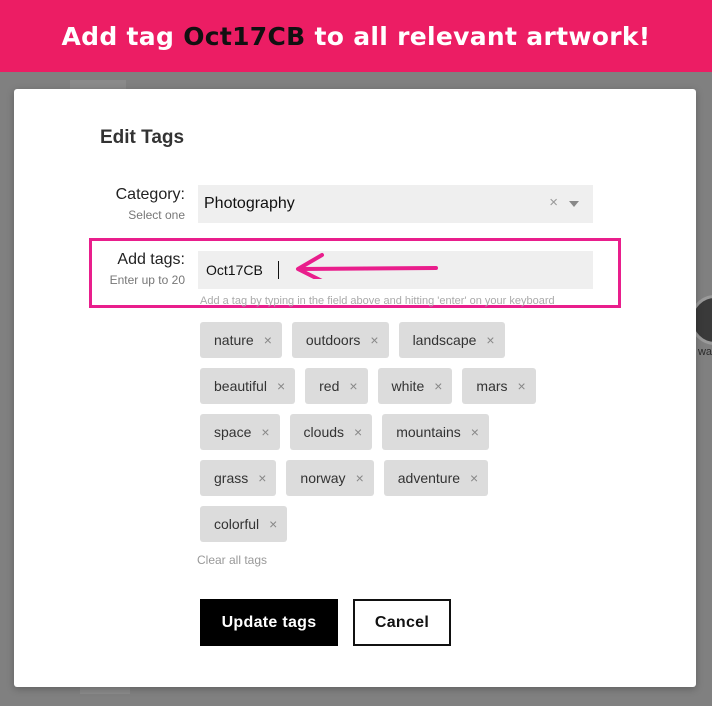 The image size is (712, 706). What do you see at coordinates (240, 386) in the screenshot?
I see `tag-label: beautiful` at bounding box center [240, 386].